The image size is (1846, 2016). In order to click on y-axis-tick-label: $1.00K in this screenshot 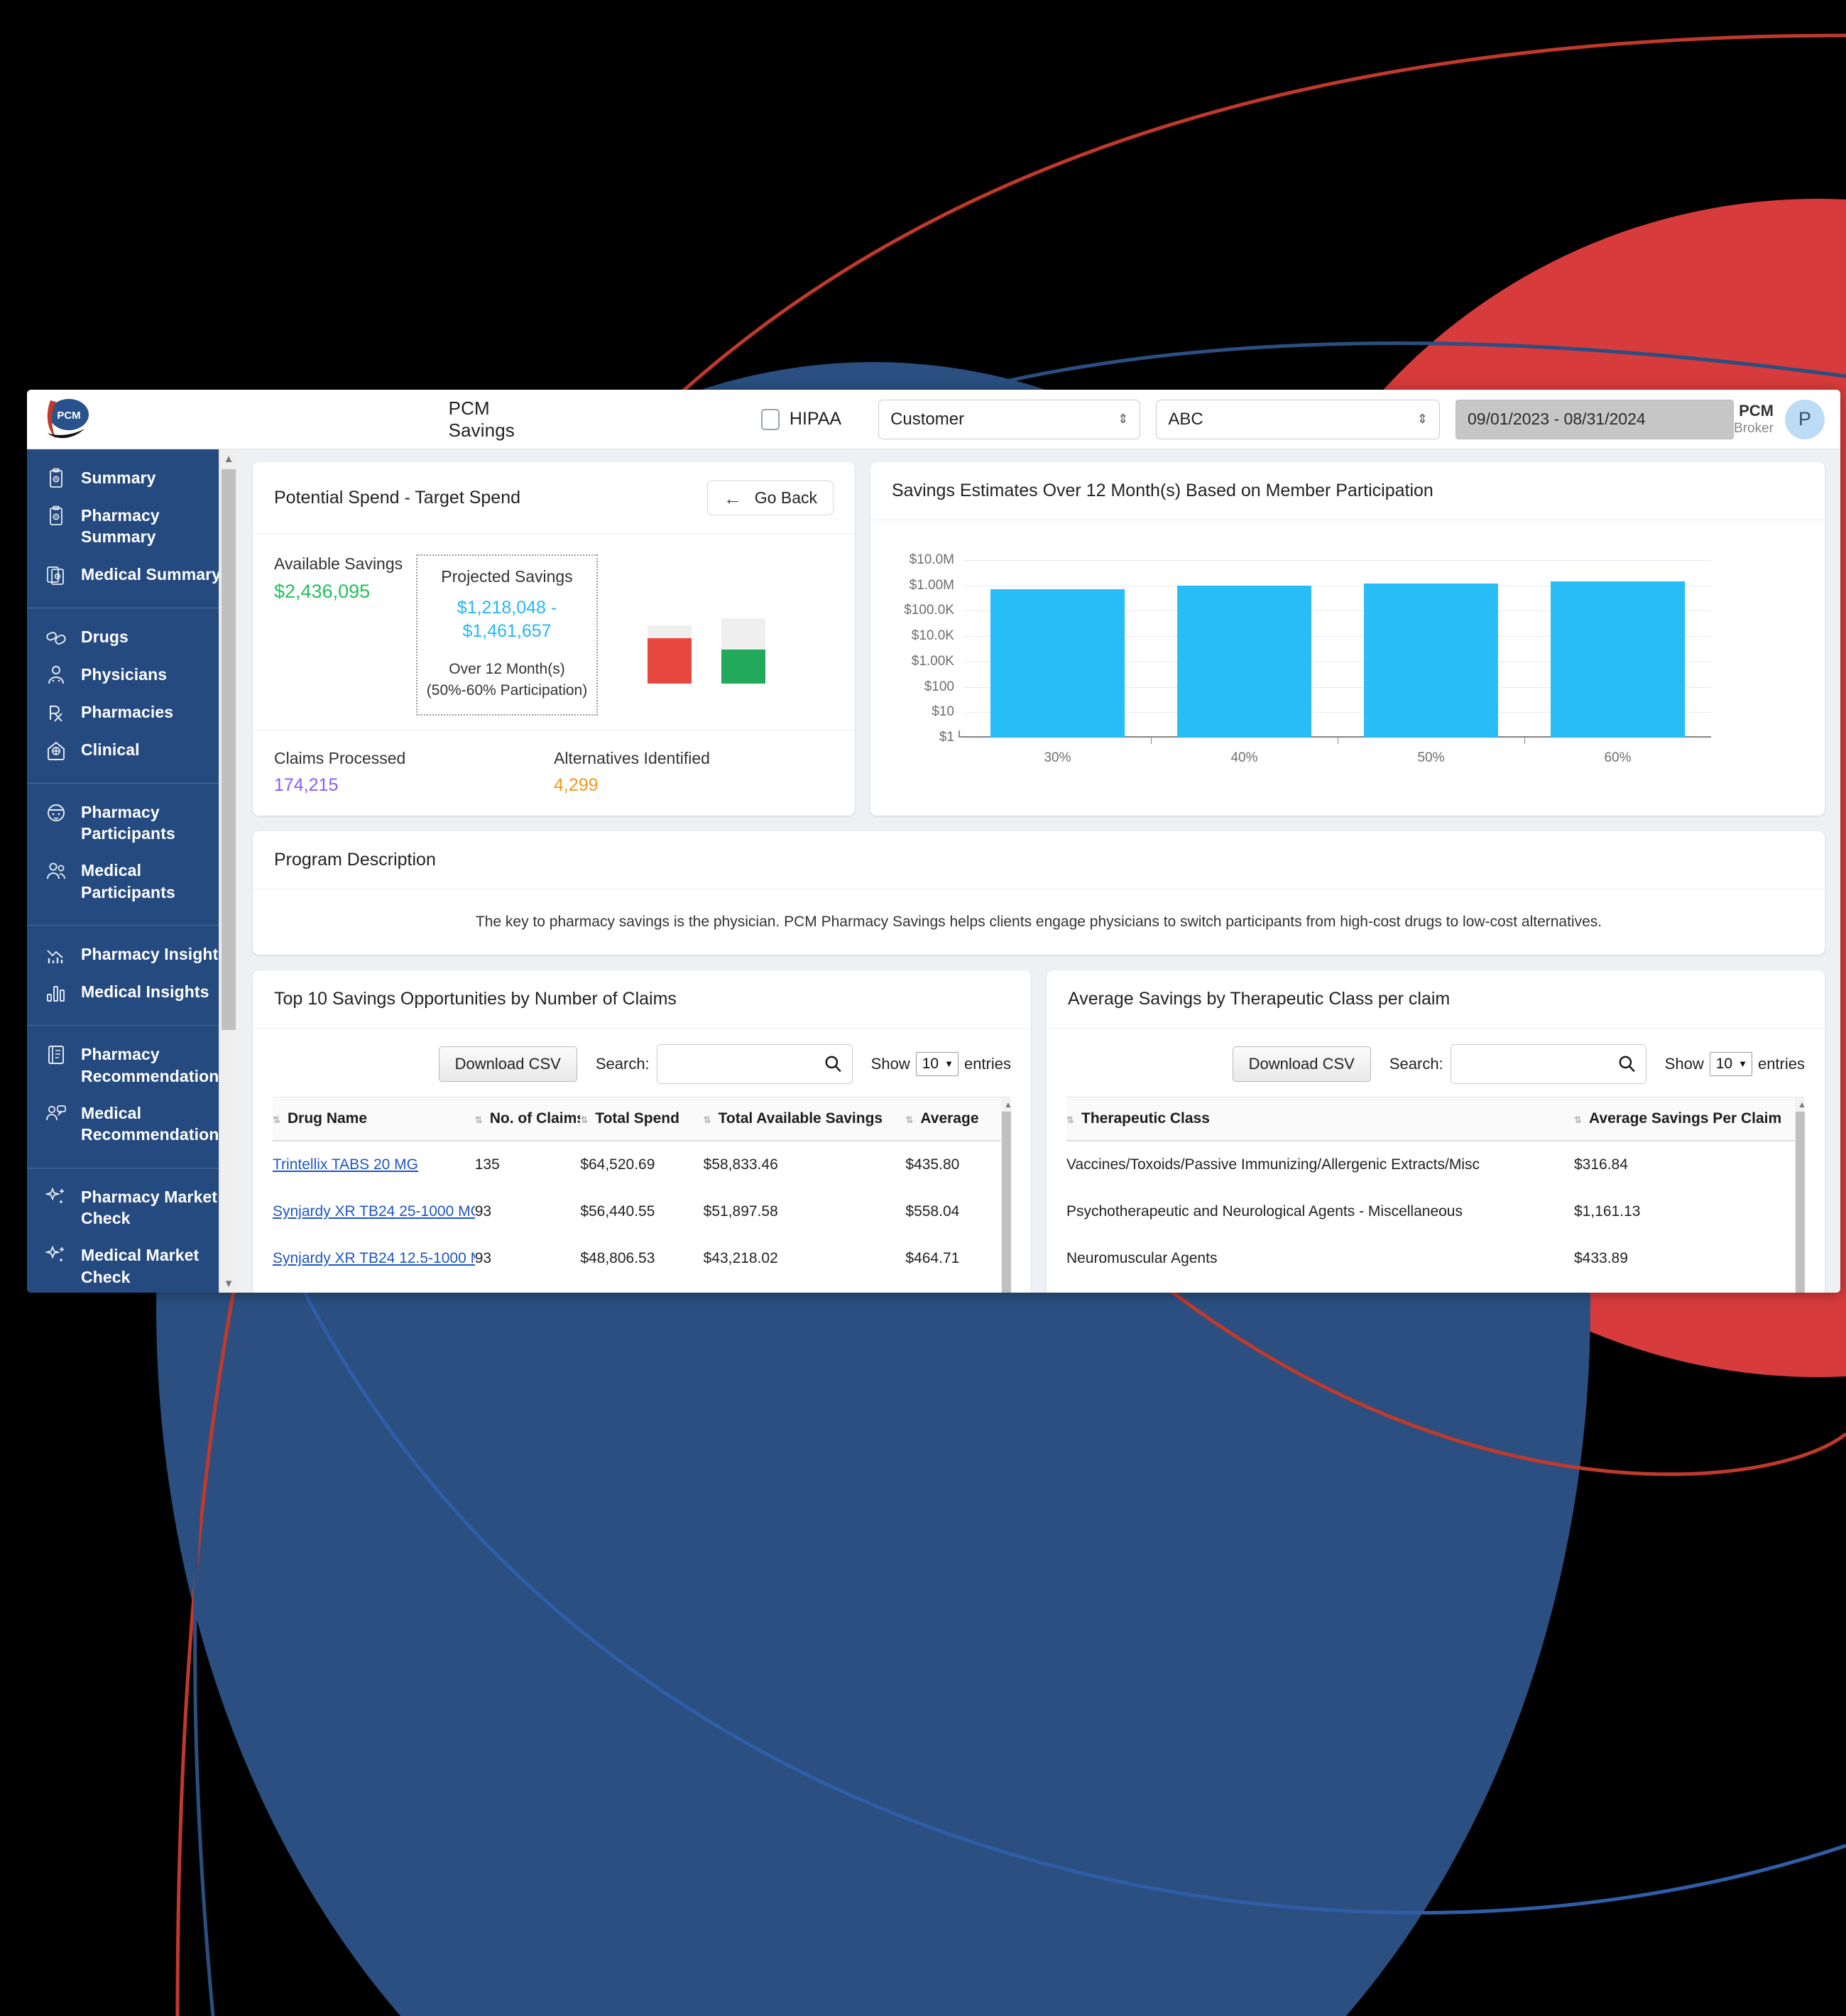, I will do `click(932, 661)`.